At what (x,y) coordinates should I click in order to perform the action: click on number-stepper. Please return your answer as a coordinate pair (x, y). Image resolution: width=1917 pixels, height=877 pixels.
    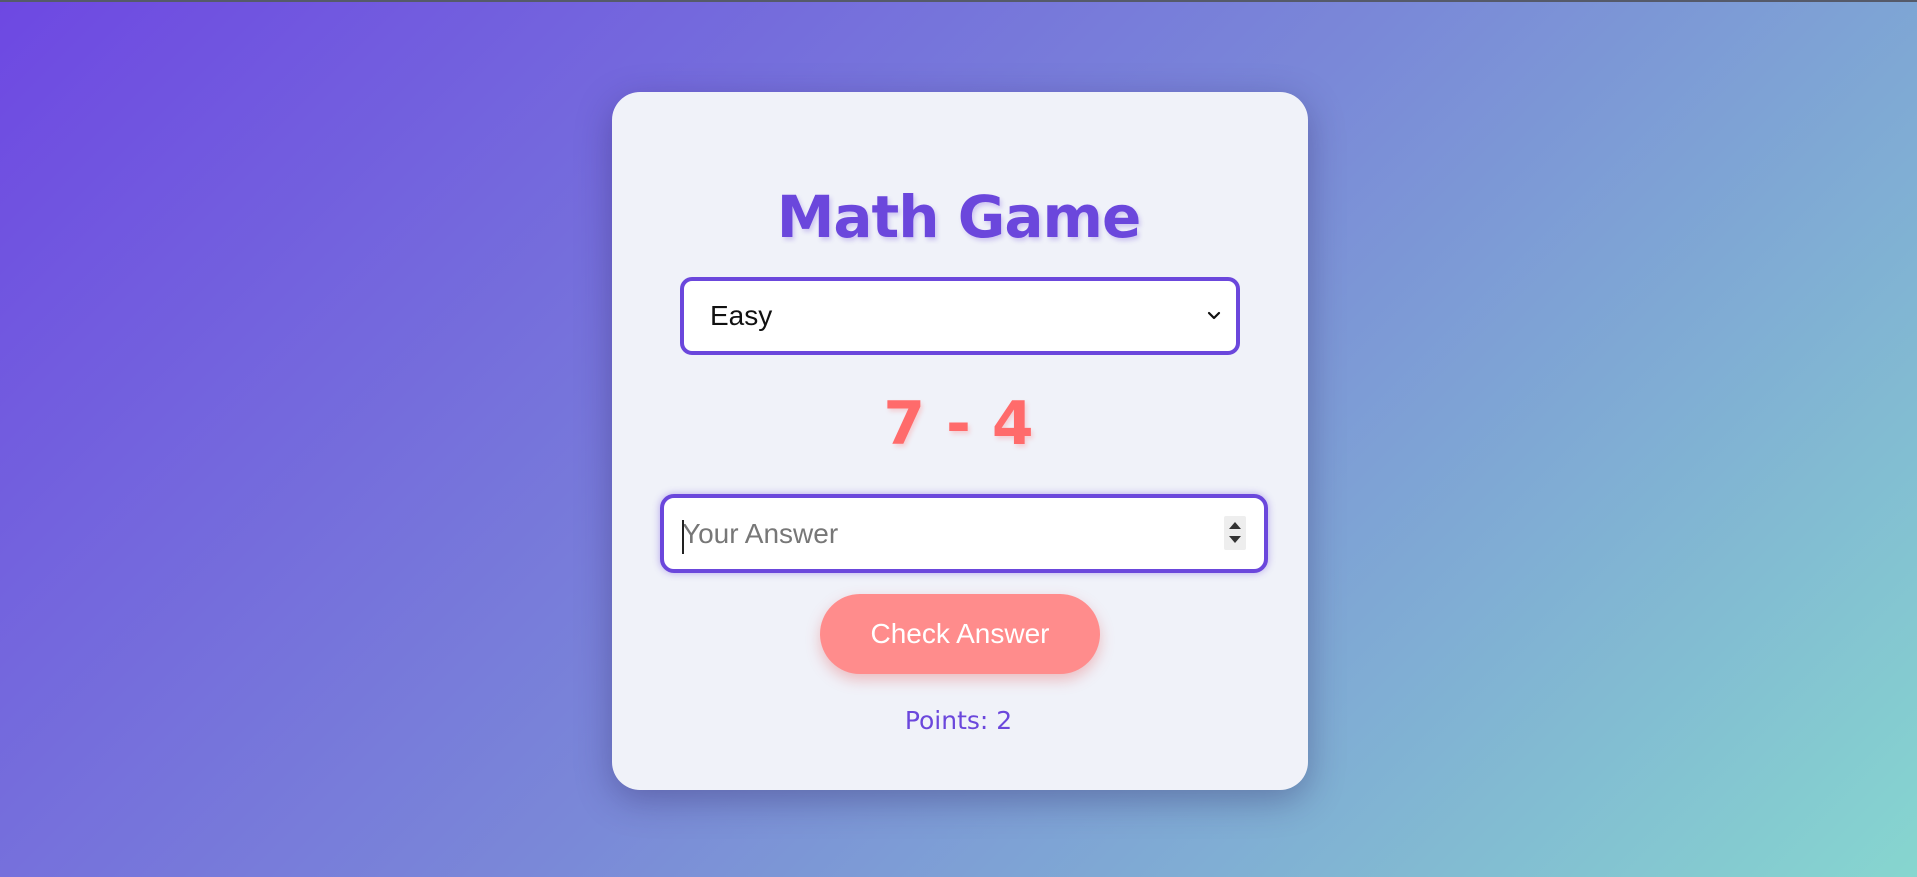
    Looking at the image, I should click on (1235, 533).